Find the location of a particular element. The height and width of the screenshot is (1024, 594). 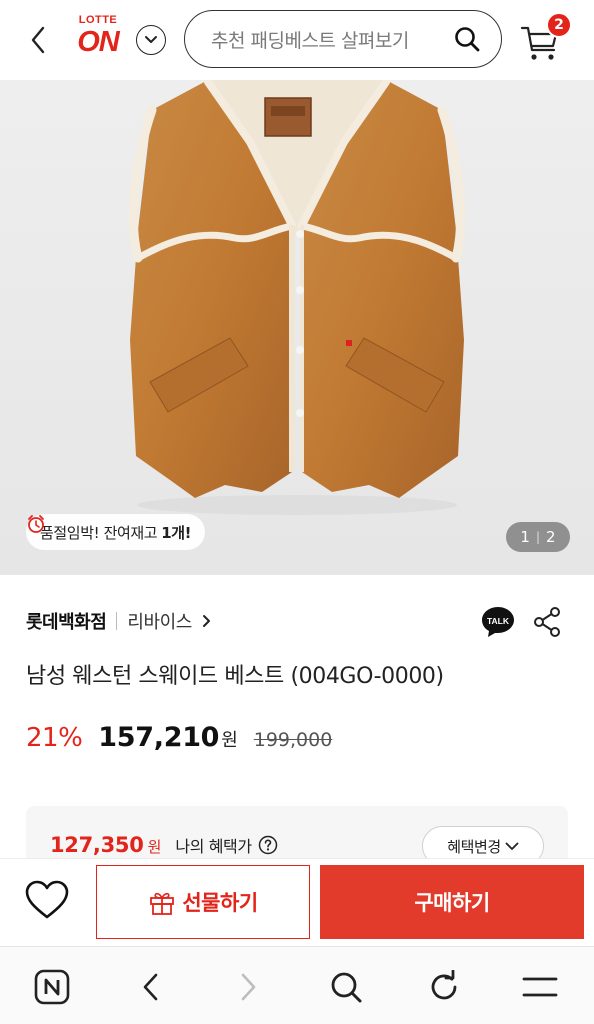

heart-icon is located at coordinates (47, 899).